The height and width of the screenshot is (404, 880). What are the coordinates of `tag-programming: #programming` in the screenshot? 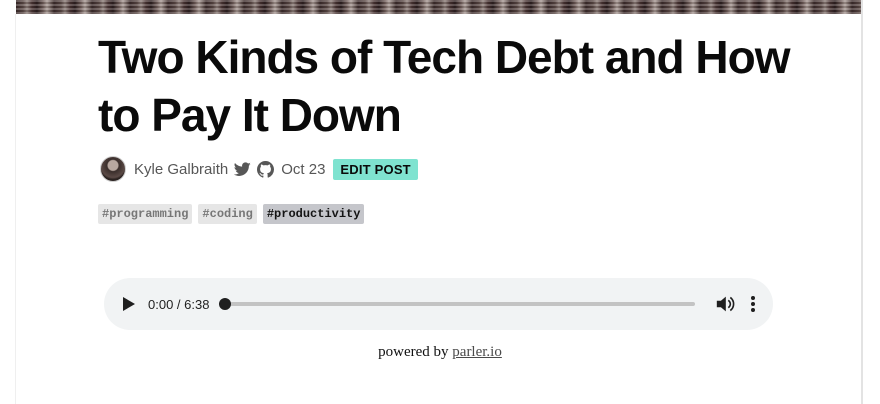 It's located at (145, 214).